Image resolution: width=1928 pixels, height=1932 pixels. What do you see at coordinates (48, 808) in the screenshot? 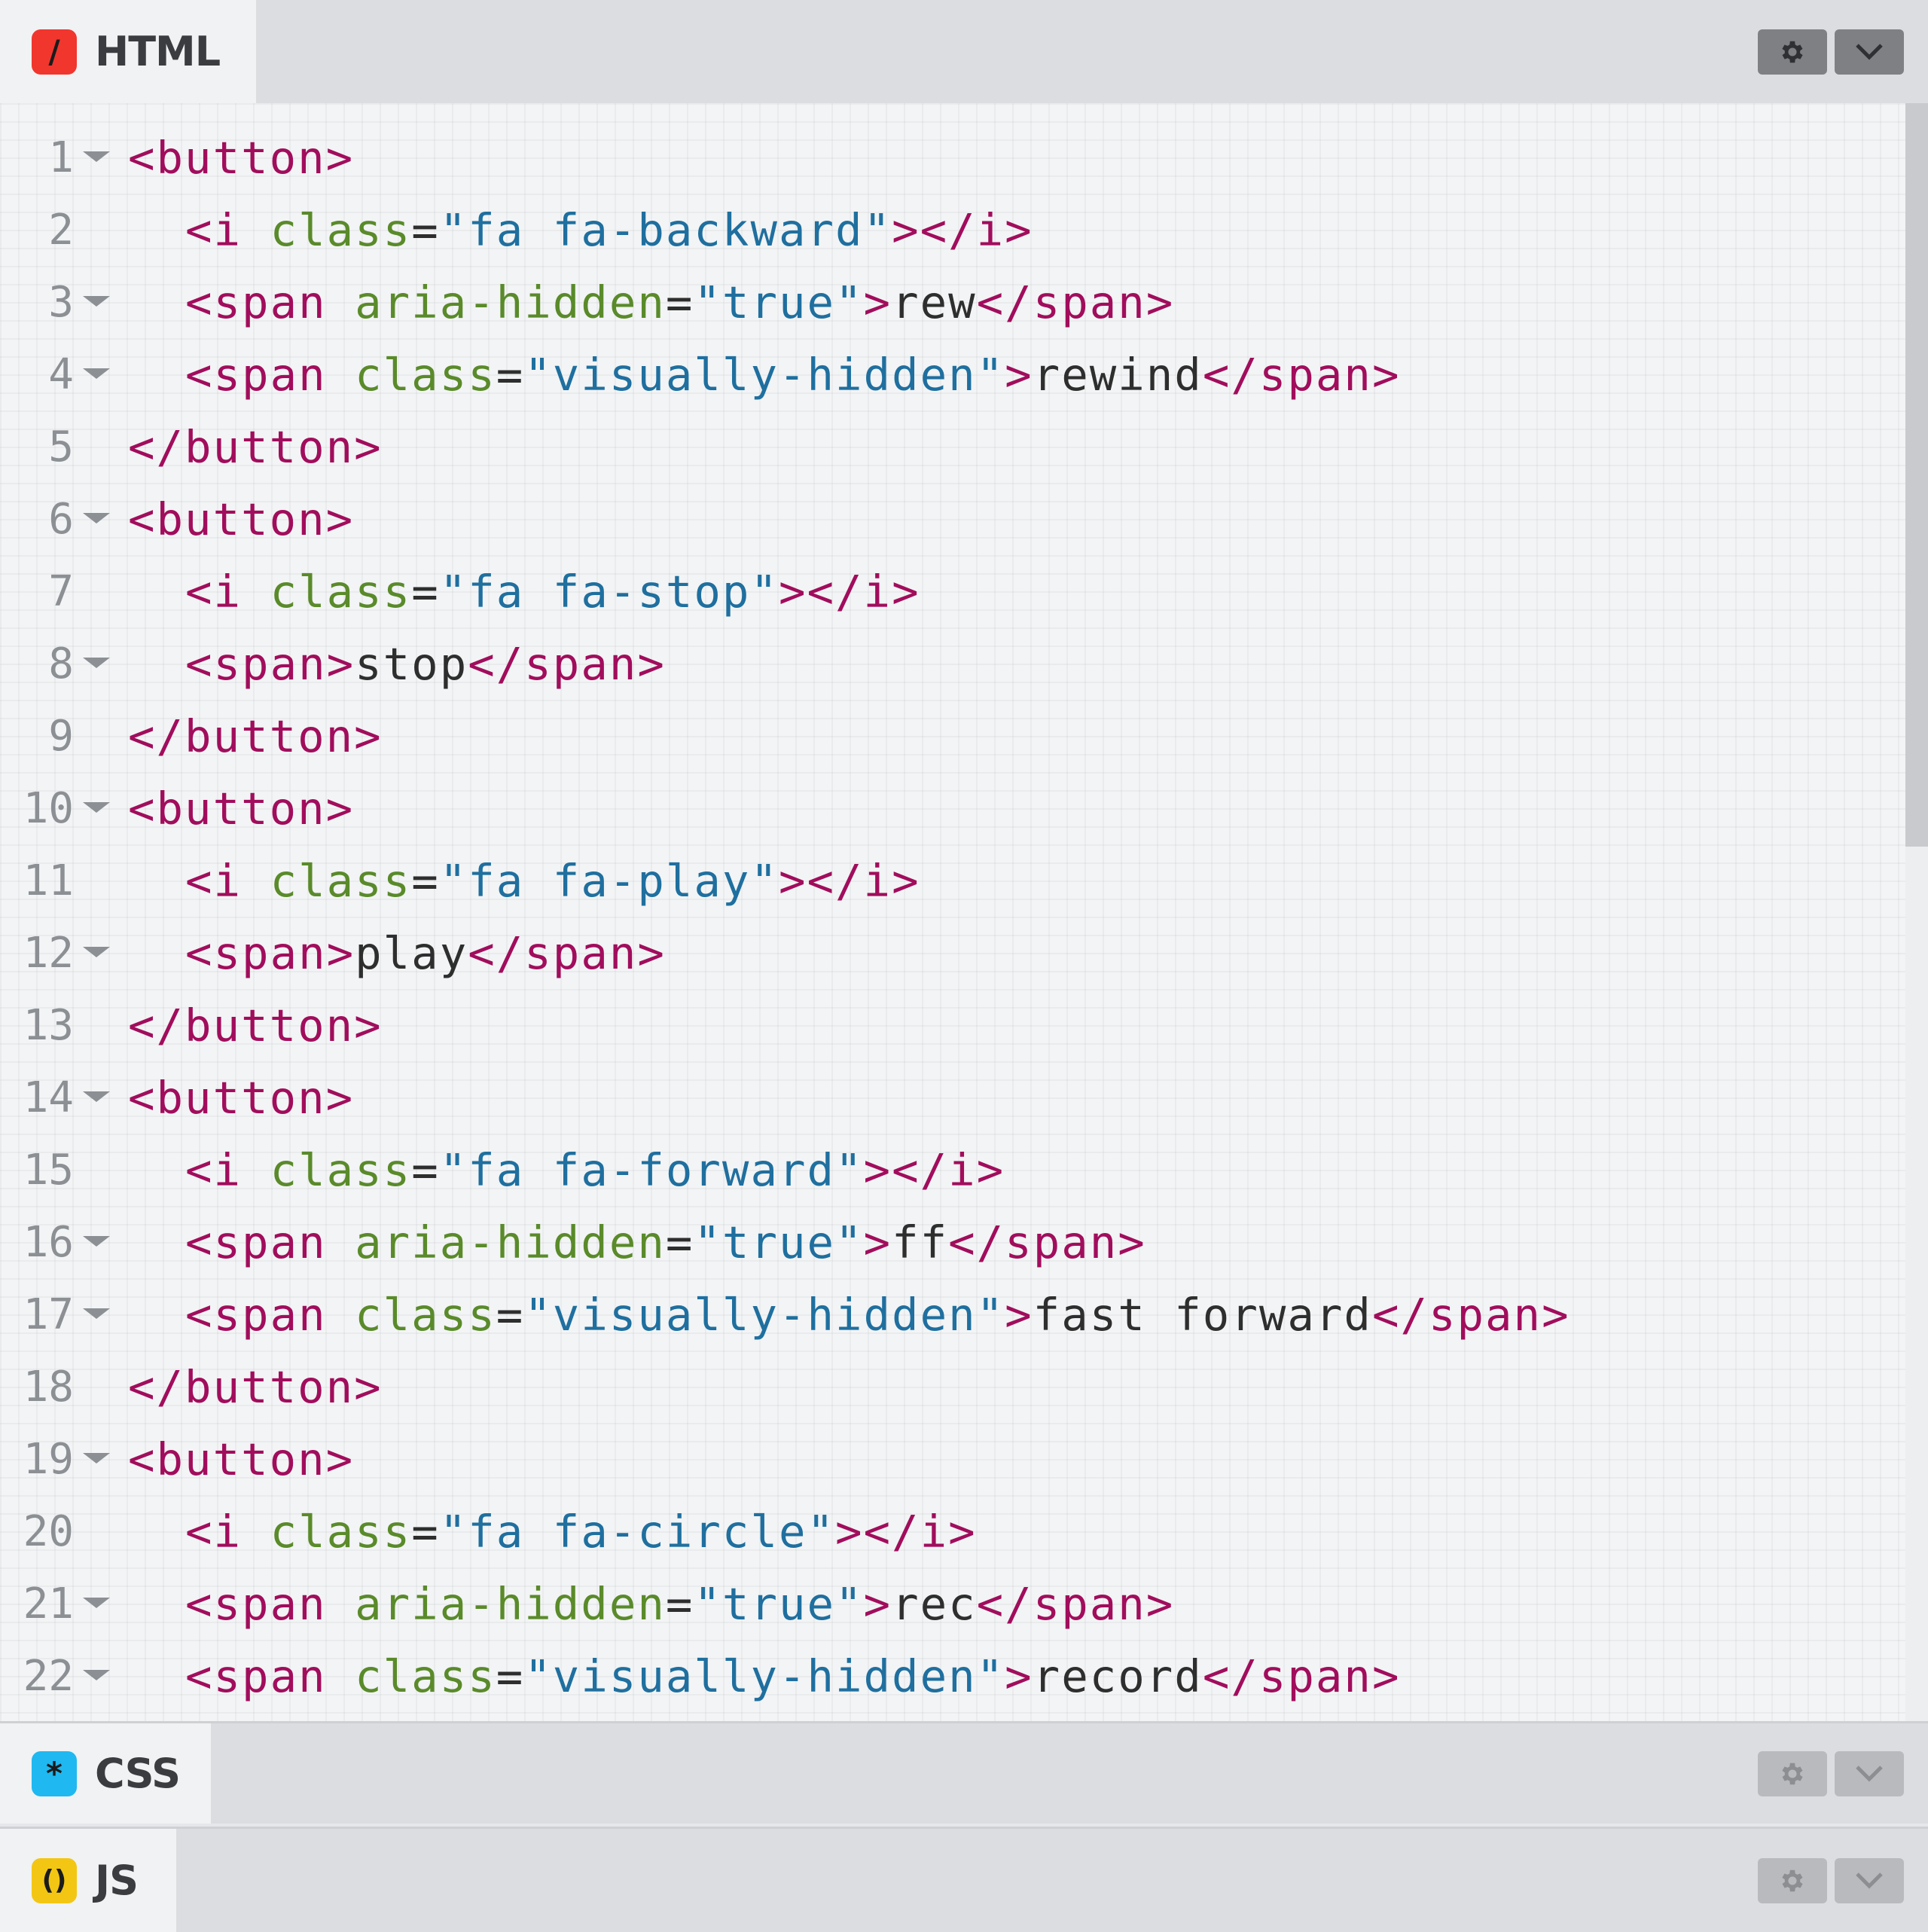
I see `line-number: 10` at bounding box center [48, 808].